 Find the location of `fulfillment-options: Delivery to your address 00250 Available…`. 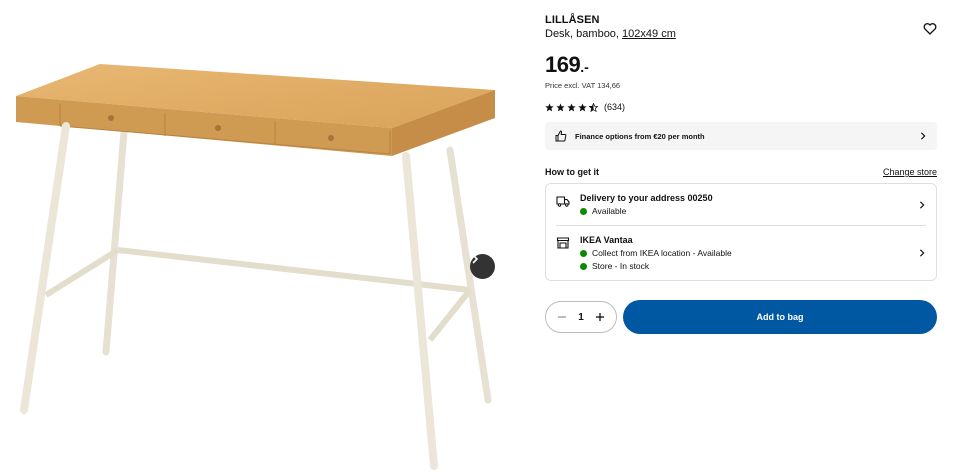

fulfillment-options: Delivery to your address 00250 Available… is located at coordinates (741, 232).